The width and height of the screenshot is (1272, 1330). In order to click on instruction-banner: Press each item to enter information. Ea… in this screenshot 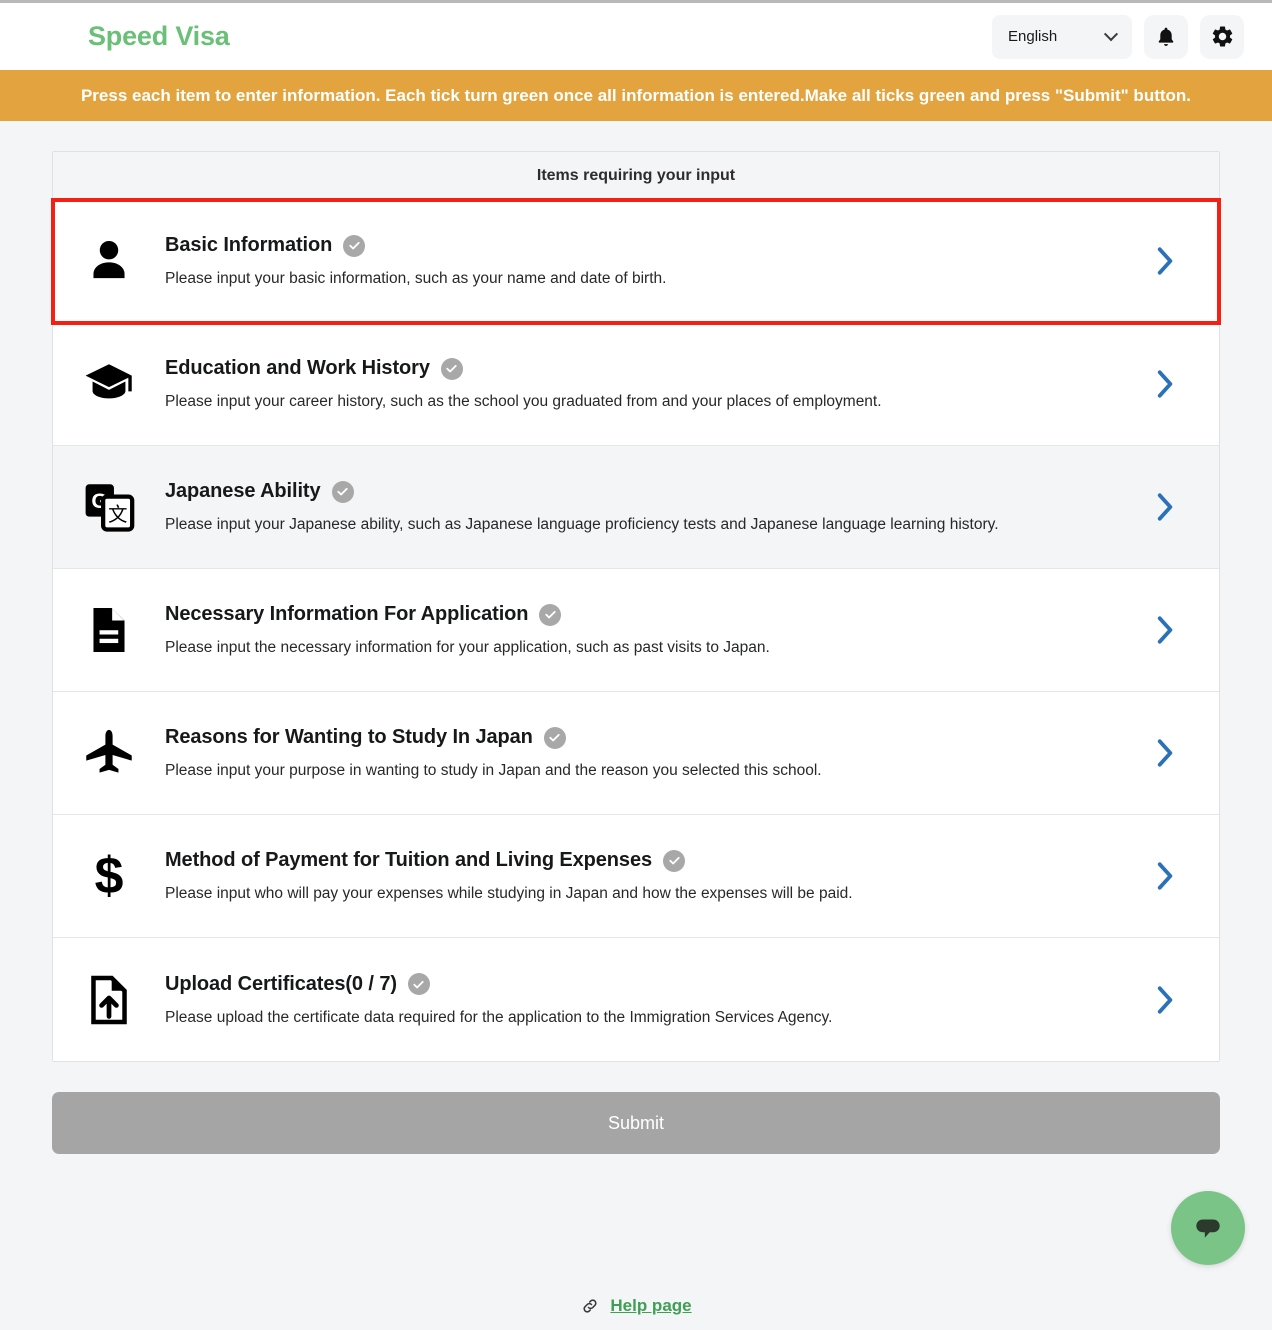, I will do `click(636, 95)`.